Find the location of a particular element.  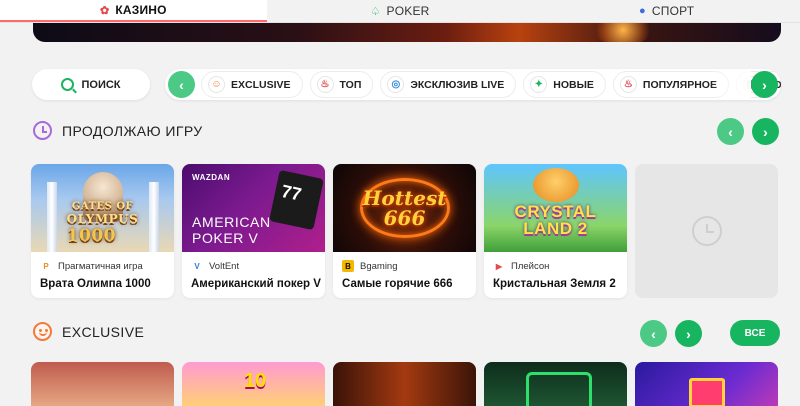

tab-casino: ✿ КАЗИНО is located at coordinates (133, 11).